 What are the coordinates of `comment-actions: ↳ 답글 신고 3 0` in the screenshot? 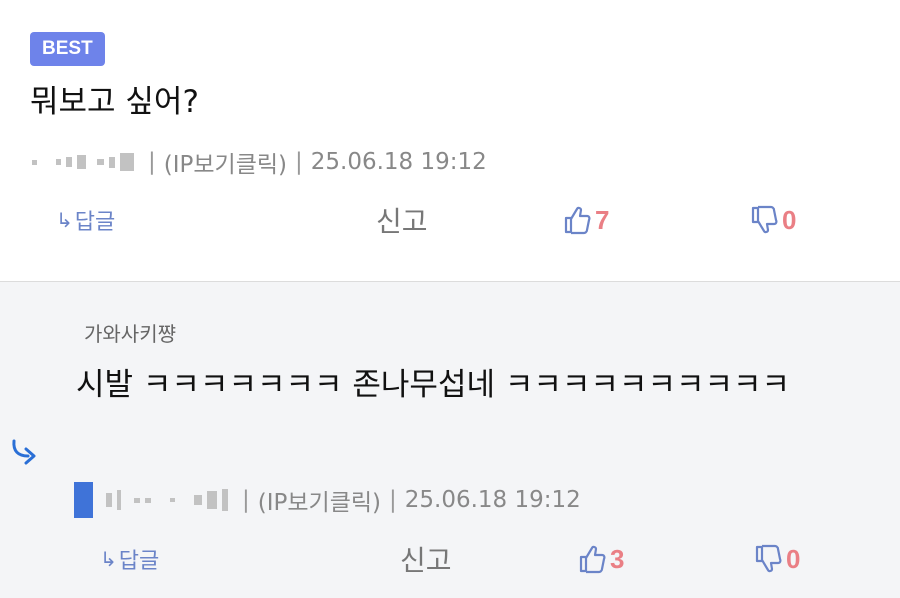 It's located at (450, 559).